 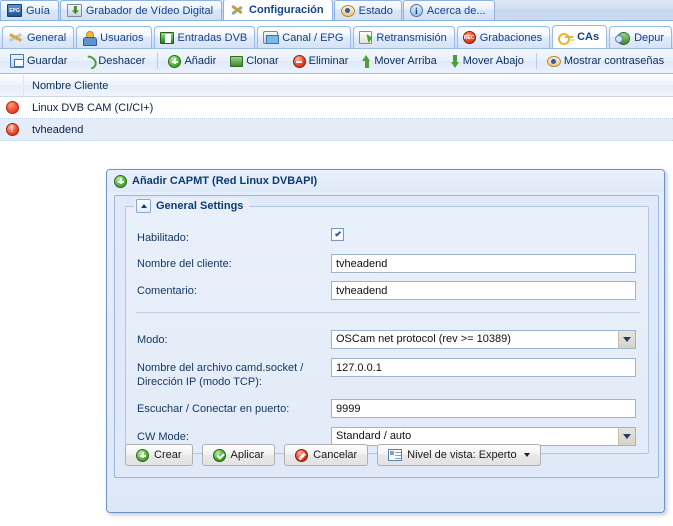 I want to click on tab-canal-epg: Canal / EPG, so click(x=304, y=37).